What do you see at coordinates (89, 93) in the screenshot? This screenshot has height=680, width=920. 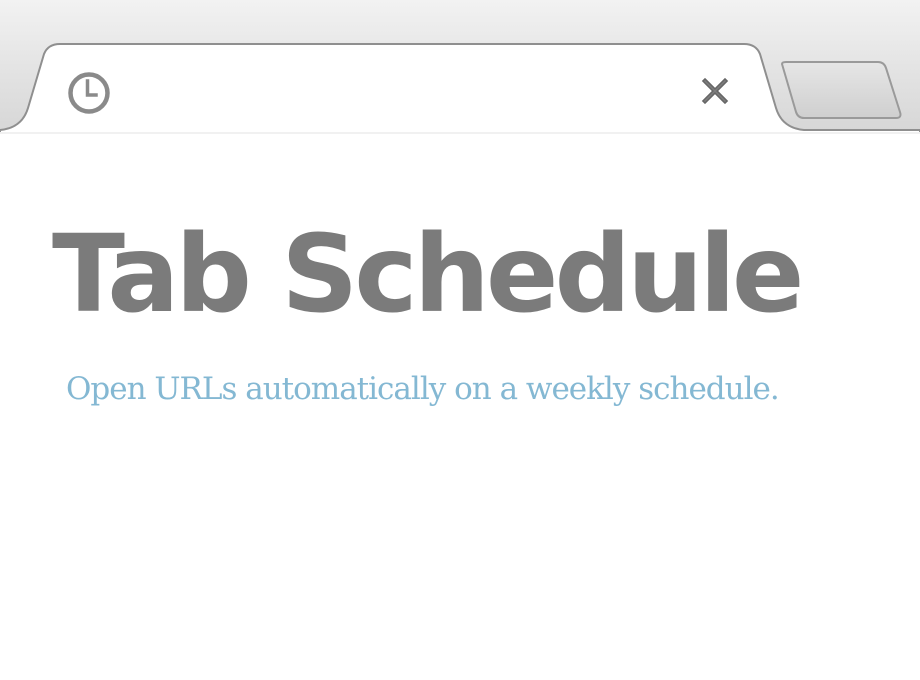 I see `clock-icon` at bounding box center [89, 93].